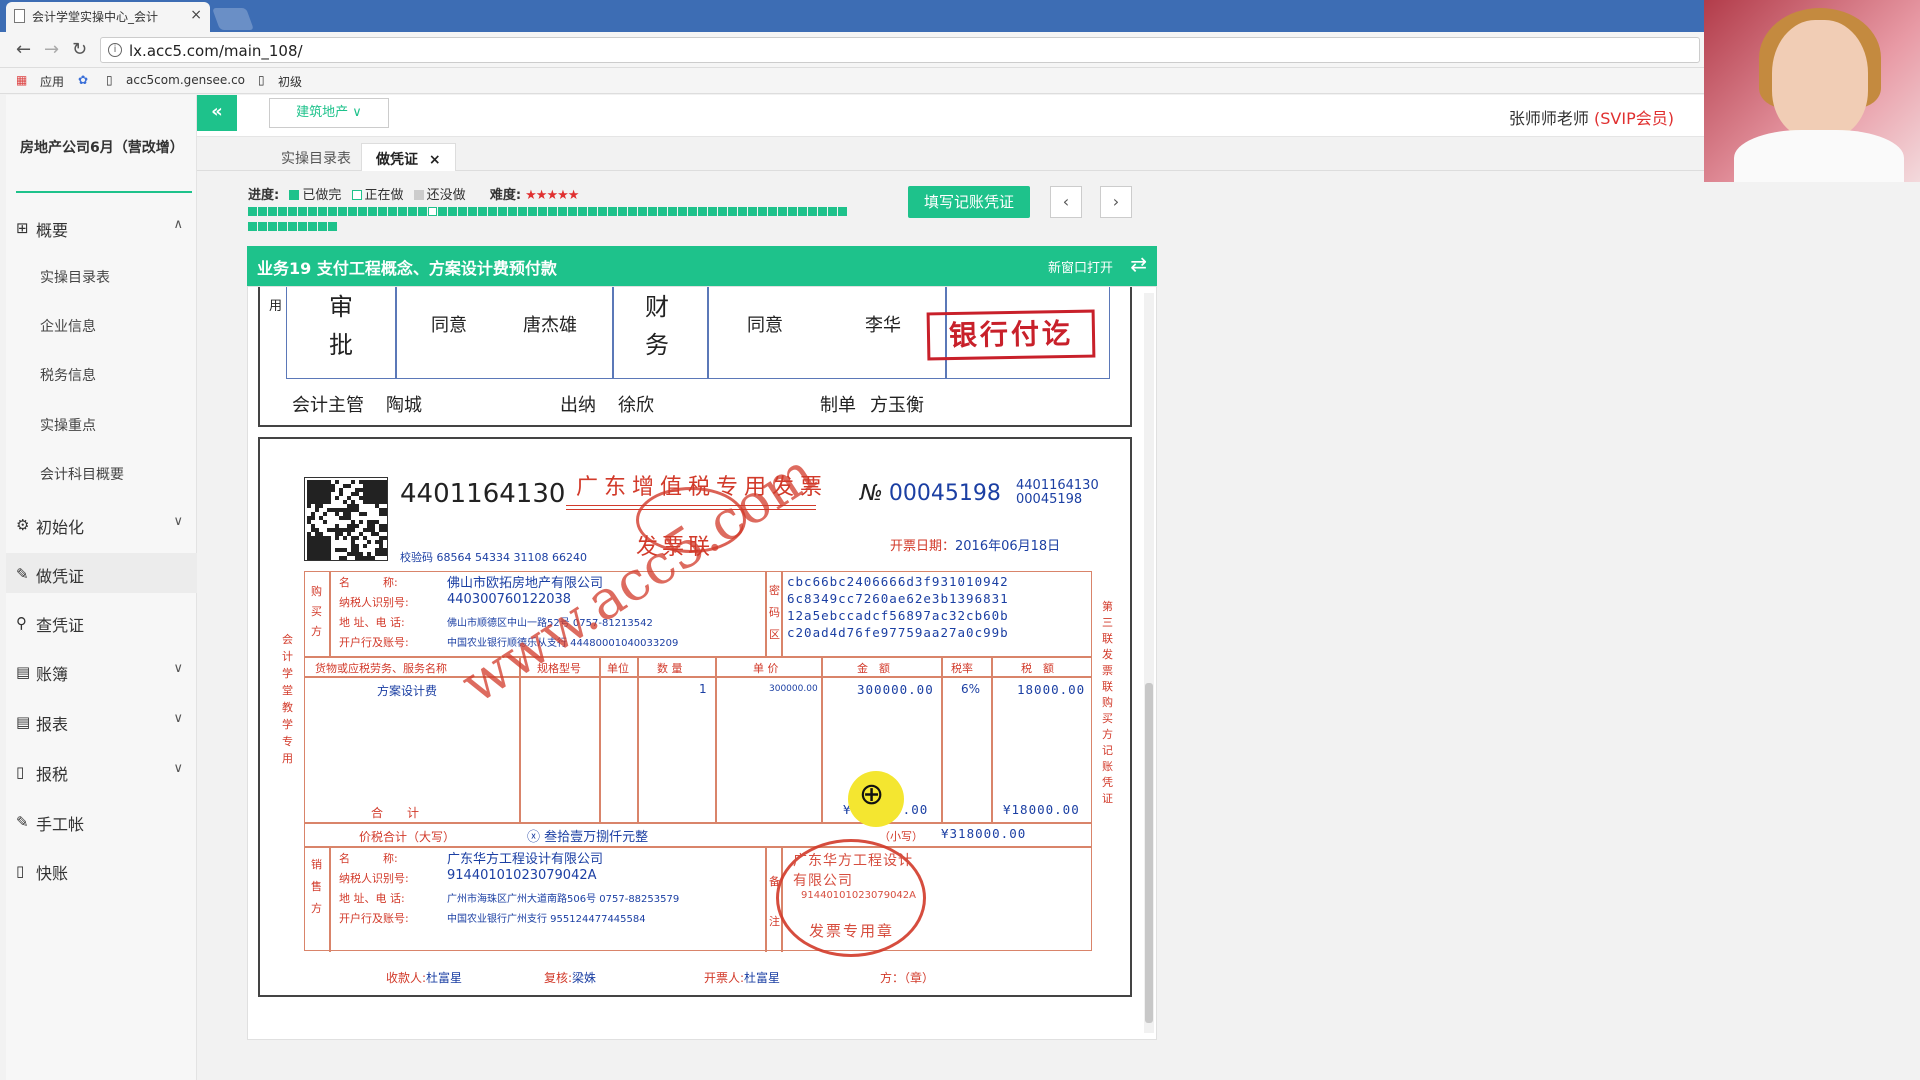  What do you see at coordinates (1591, 117) in the screenshot?
I see `user-info: 张师师老师 (SVIP会员)` at bounding box center [1591, 117].